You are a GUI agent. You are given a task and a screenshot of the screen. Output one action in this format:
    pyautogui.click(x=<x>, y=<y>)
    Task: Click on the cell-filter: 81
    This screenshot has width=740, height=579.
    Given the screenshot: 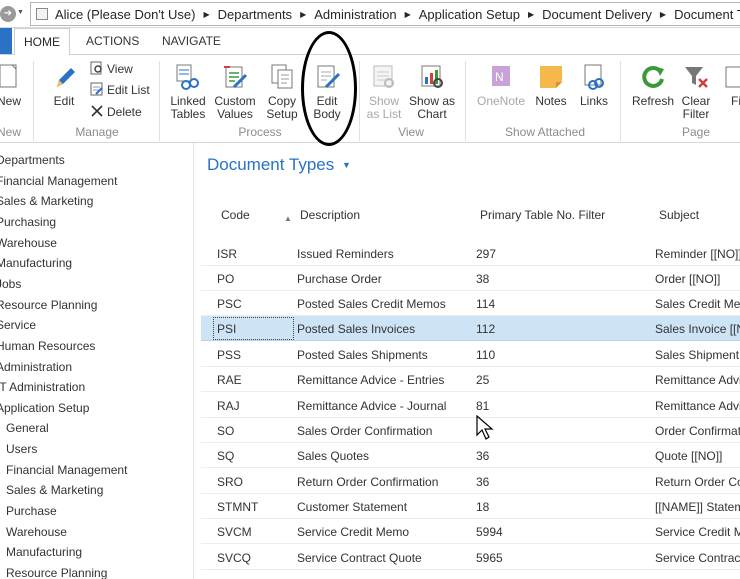 What is the action you would take?
    pyautogui.click(x=483, y=406)
    